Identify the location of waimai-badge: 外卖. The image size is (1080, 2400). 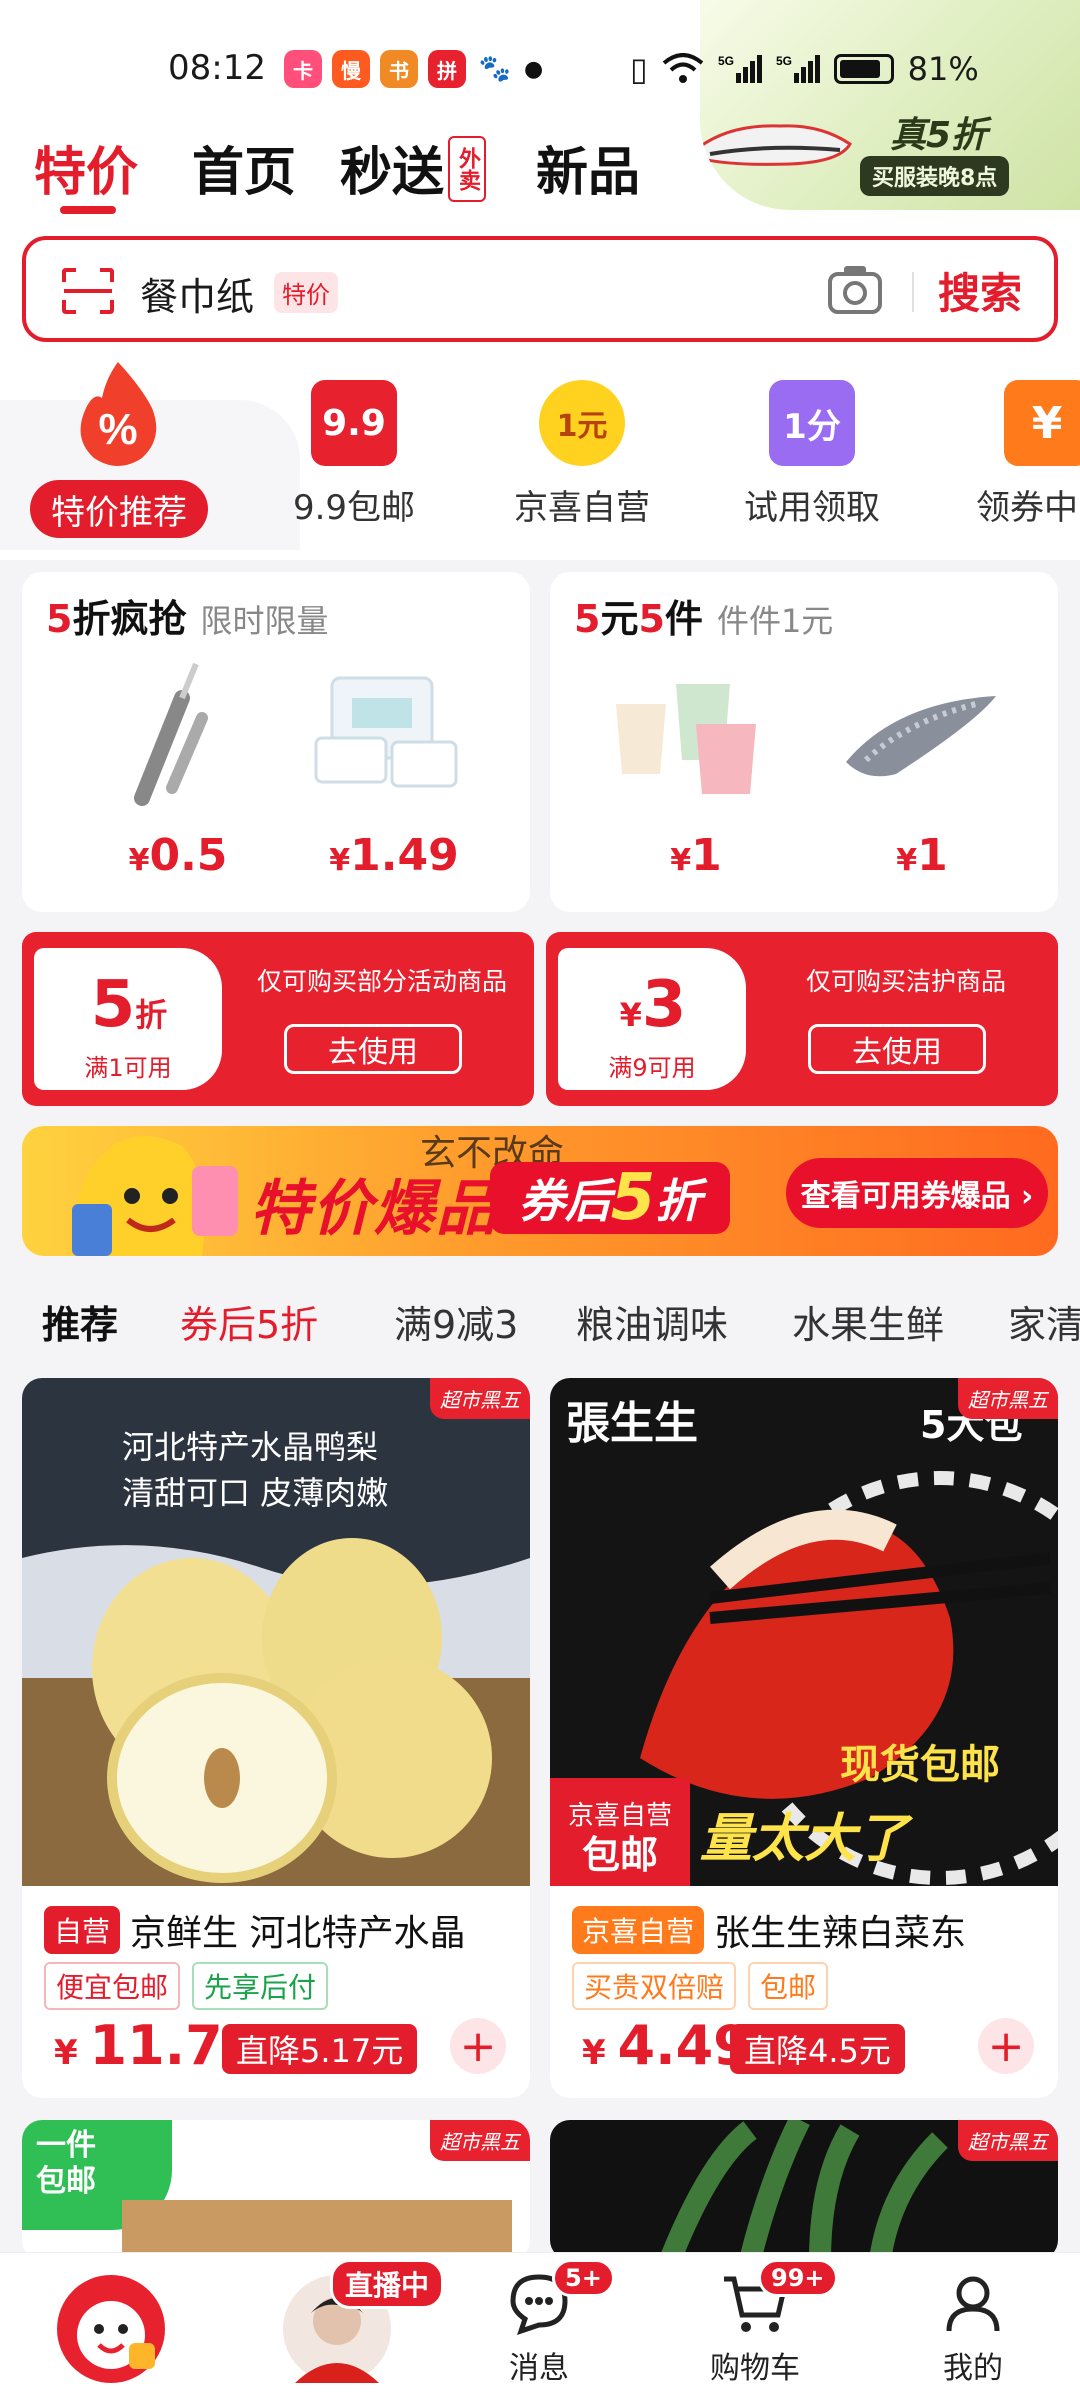
(467, 169).